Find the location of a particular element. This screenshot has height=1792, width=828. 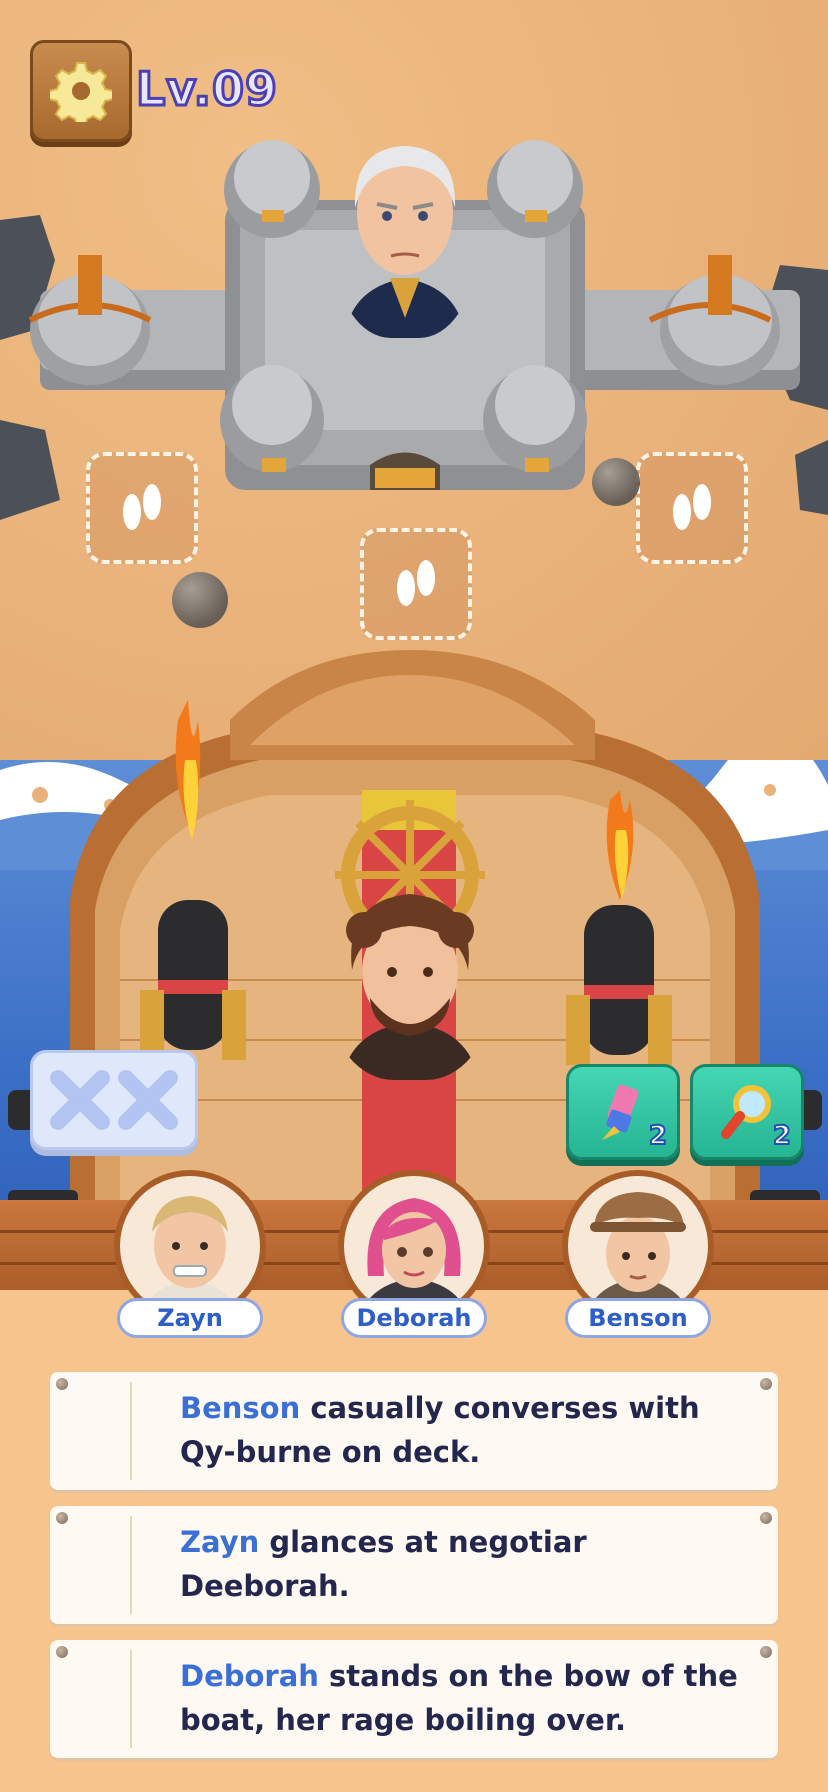

character-benson: Benson is located at coordinates (638, 1254).